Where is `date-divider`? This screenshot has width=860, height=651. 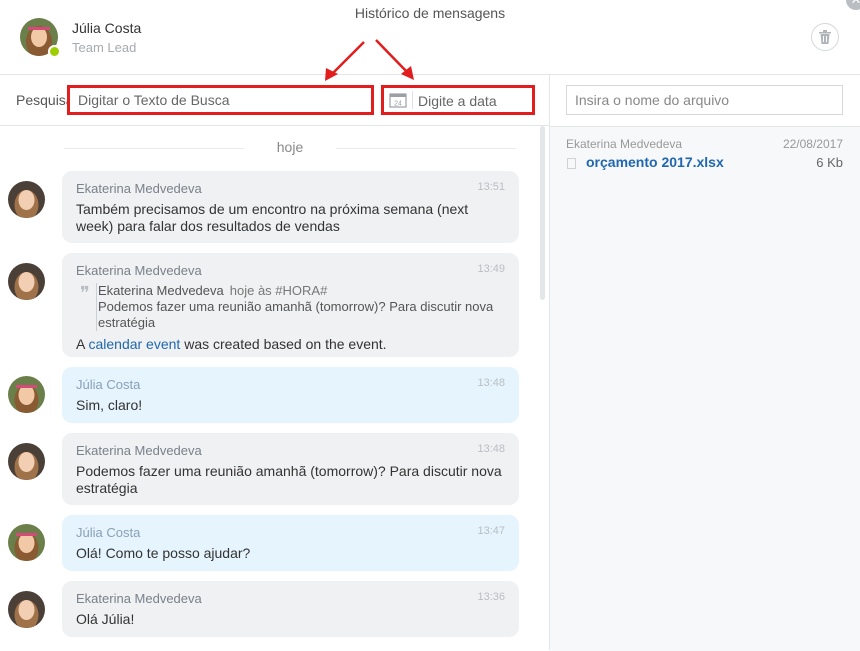 date-divider is located at coordinates (412, 100).